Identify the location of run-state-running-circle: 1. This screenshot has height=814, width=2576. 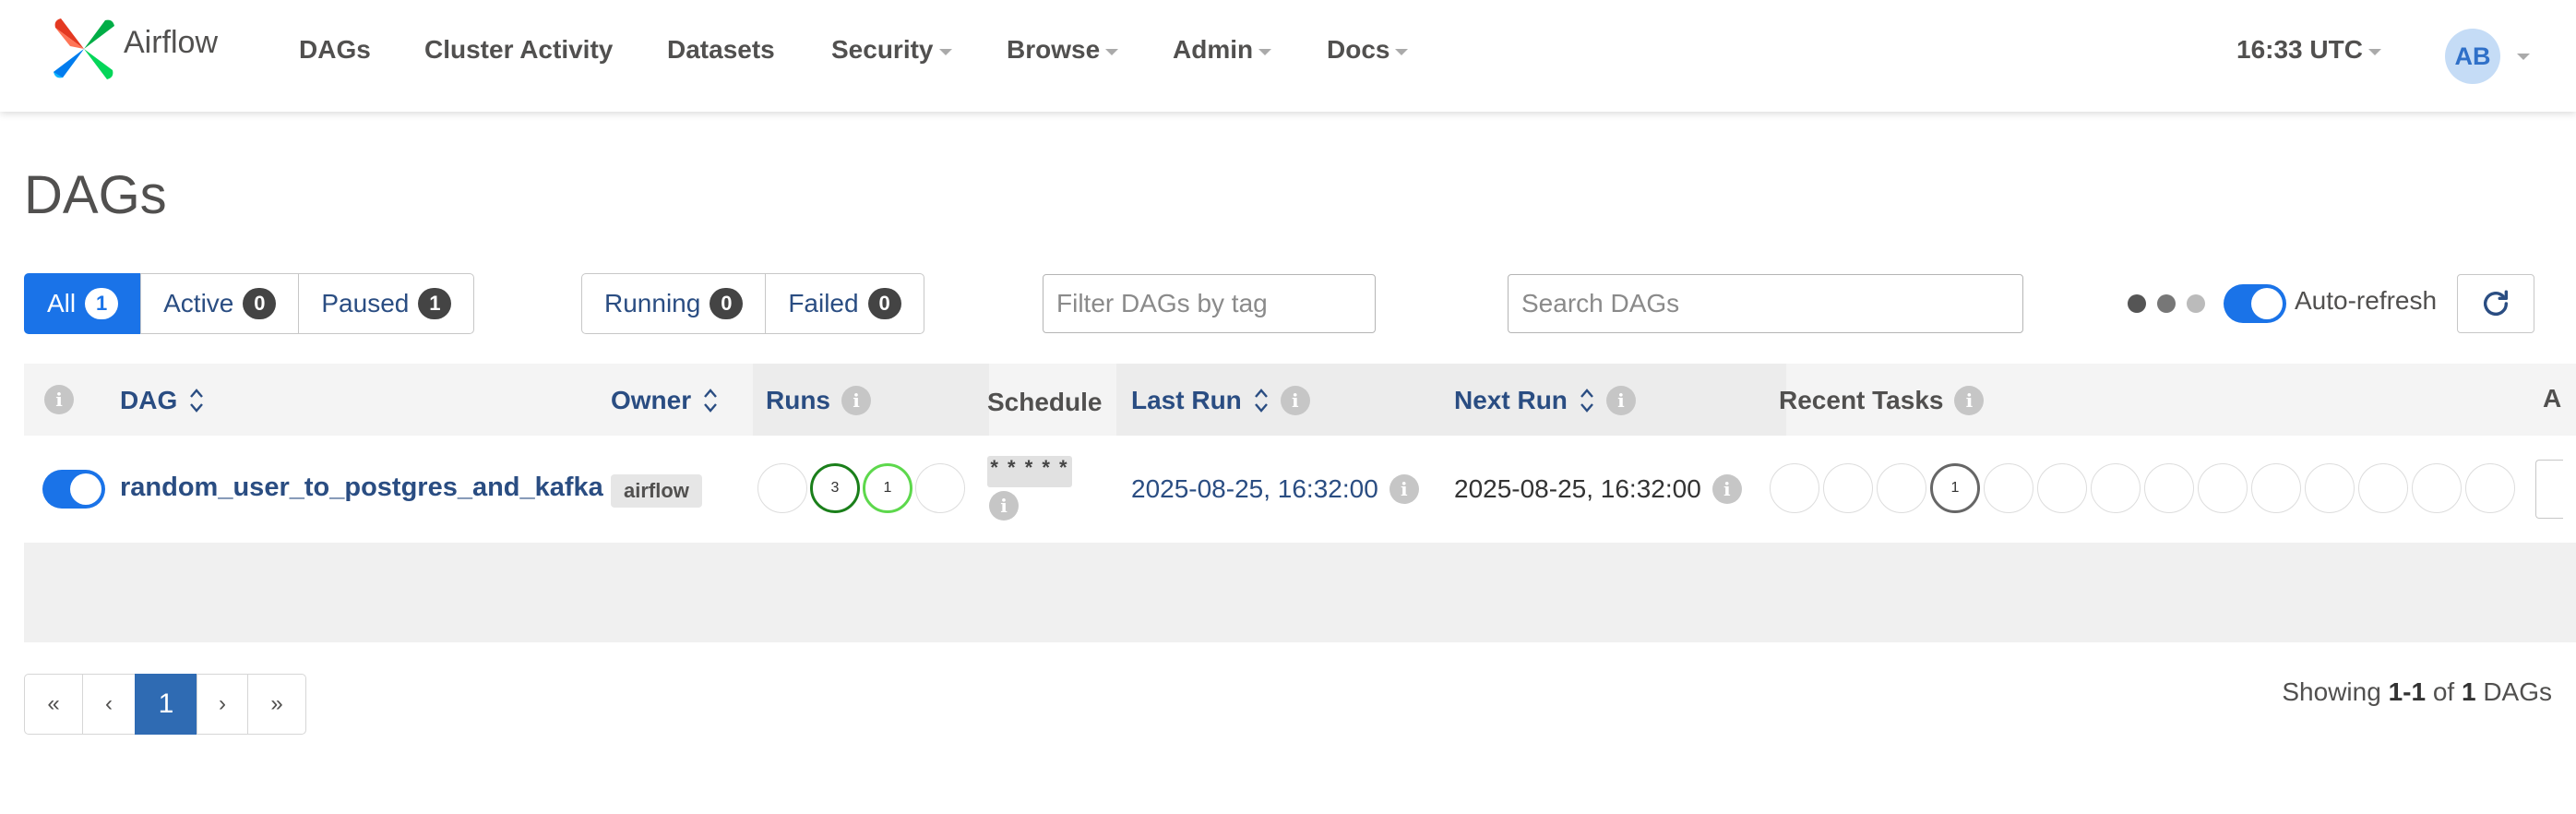
(888, 488).